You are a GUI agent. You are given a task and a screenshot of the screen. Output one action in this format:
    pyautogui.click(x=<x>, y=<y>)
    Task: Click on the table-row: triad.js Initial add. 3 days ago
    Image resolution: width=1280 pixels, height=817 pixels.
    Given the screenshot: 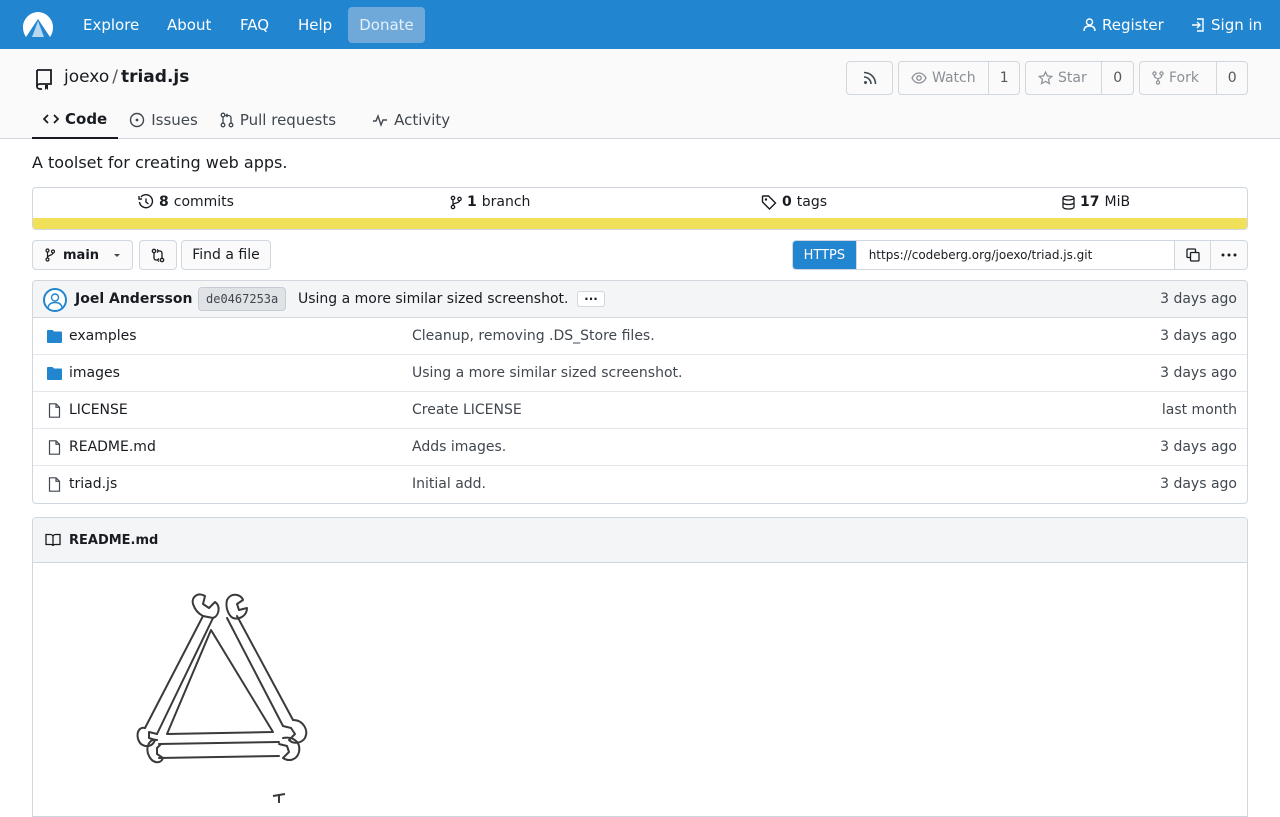 What is the action you would take?
    pyautogui.click(x=640, y=484)
    